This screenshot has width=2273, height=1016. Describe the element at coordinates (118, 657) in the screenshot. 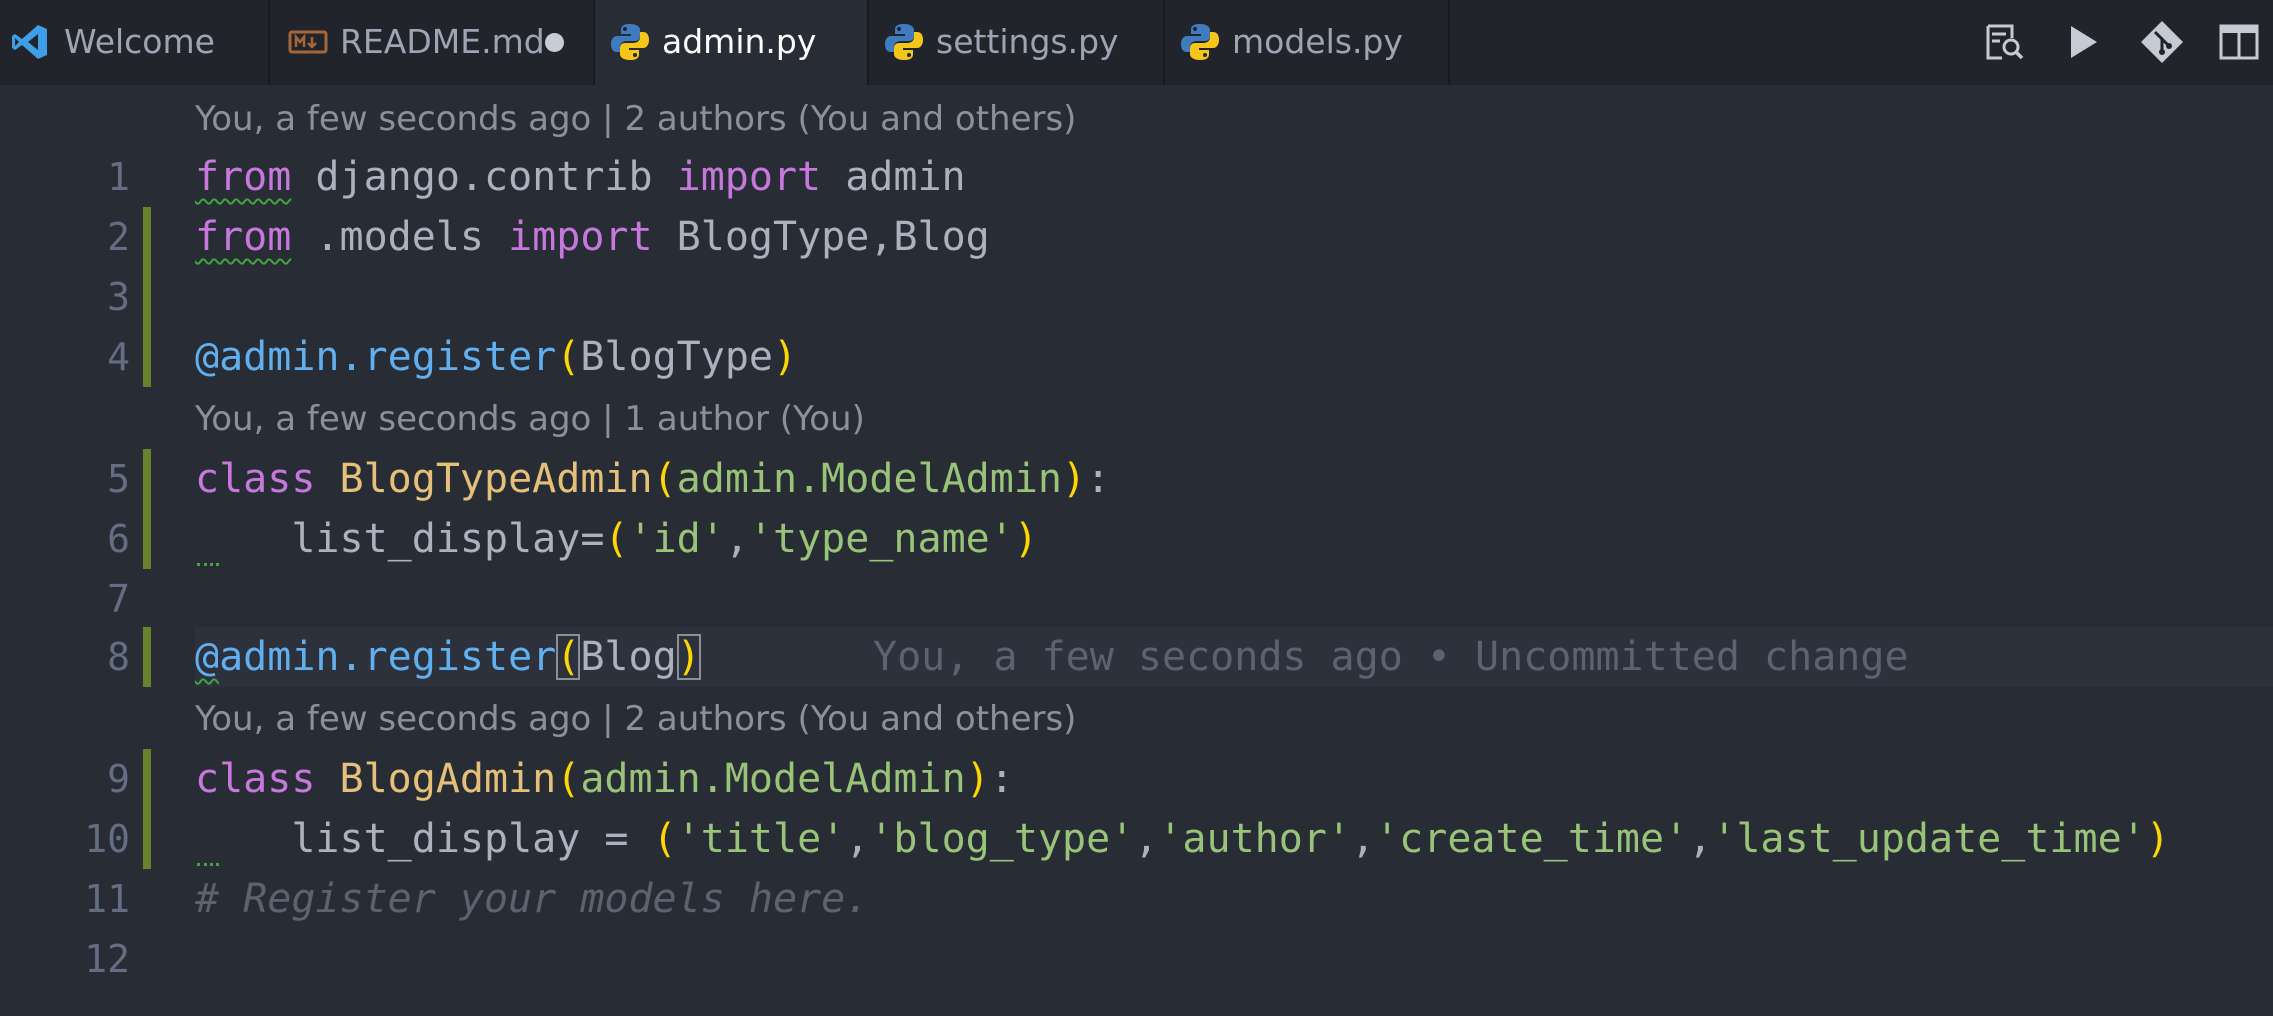

I see `line-number: 8` at that location.